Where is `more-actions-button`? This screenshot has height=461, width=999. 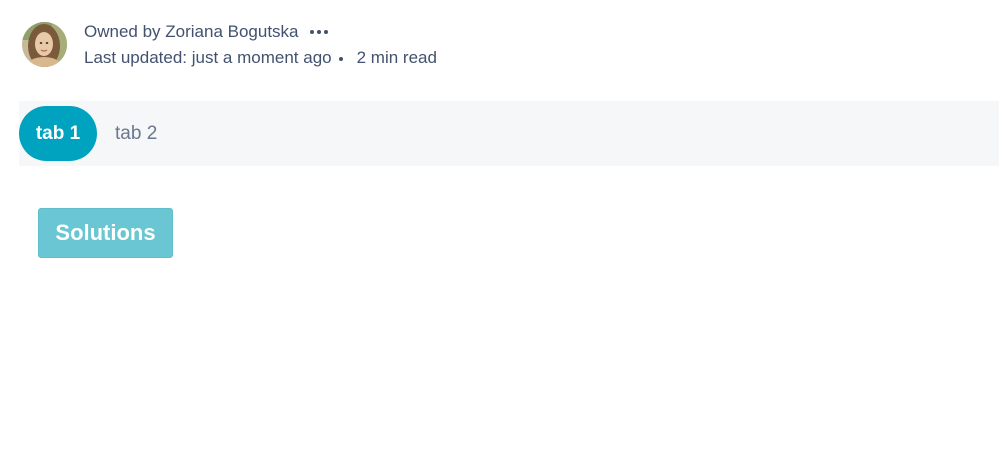
more-actions-button is located at coordinates (319, 32).